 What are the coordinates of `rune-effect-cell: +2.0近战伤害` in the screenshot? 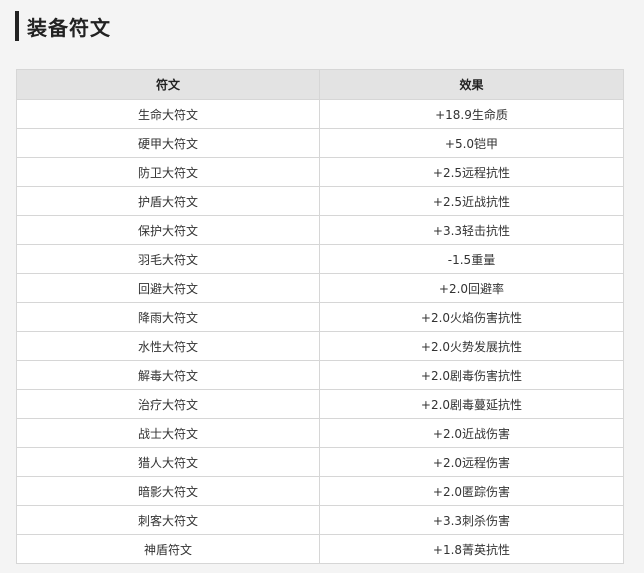 It's located at (471, 433).